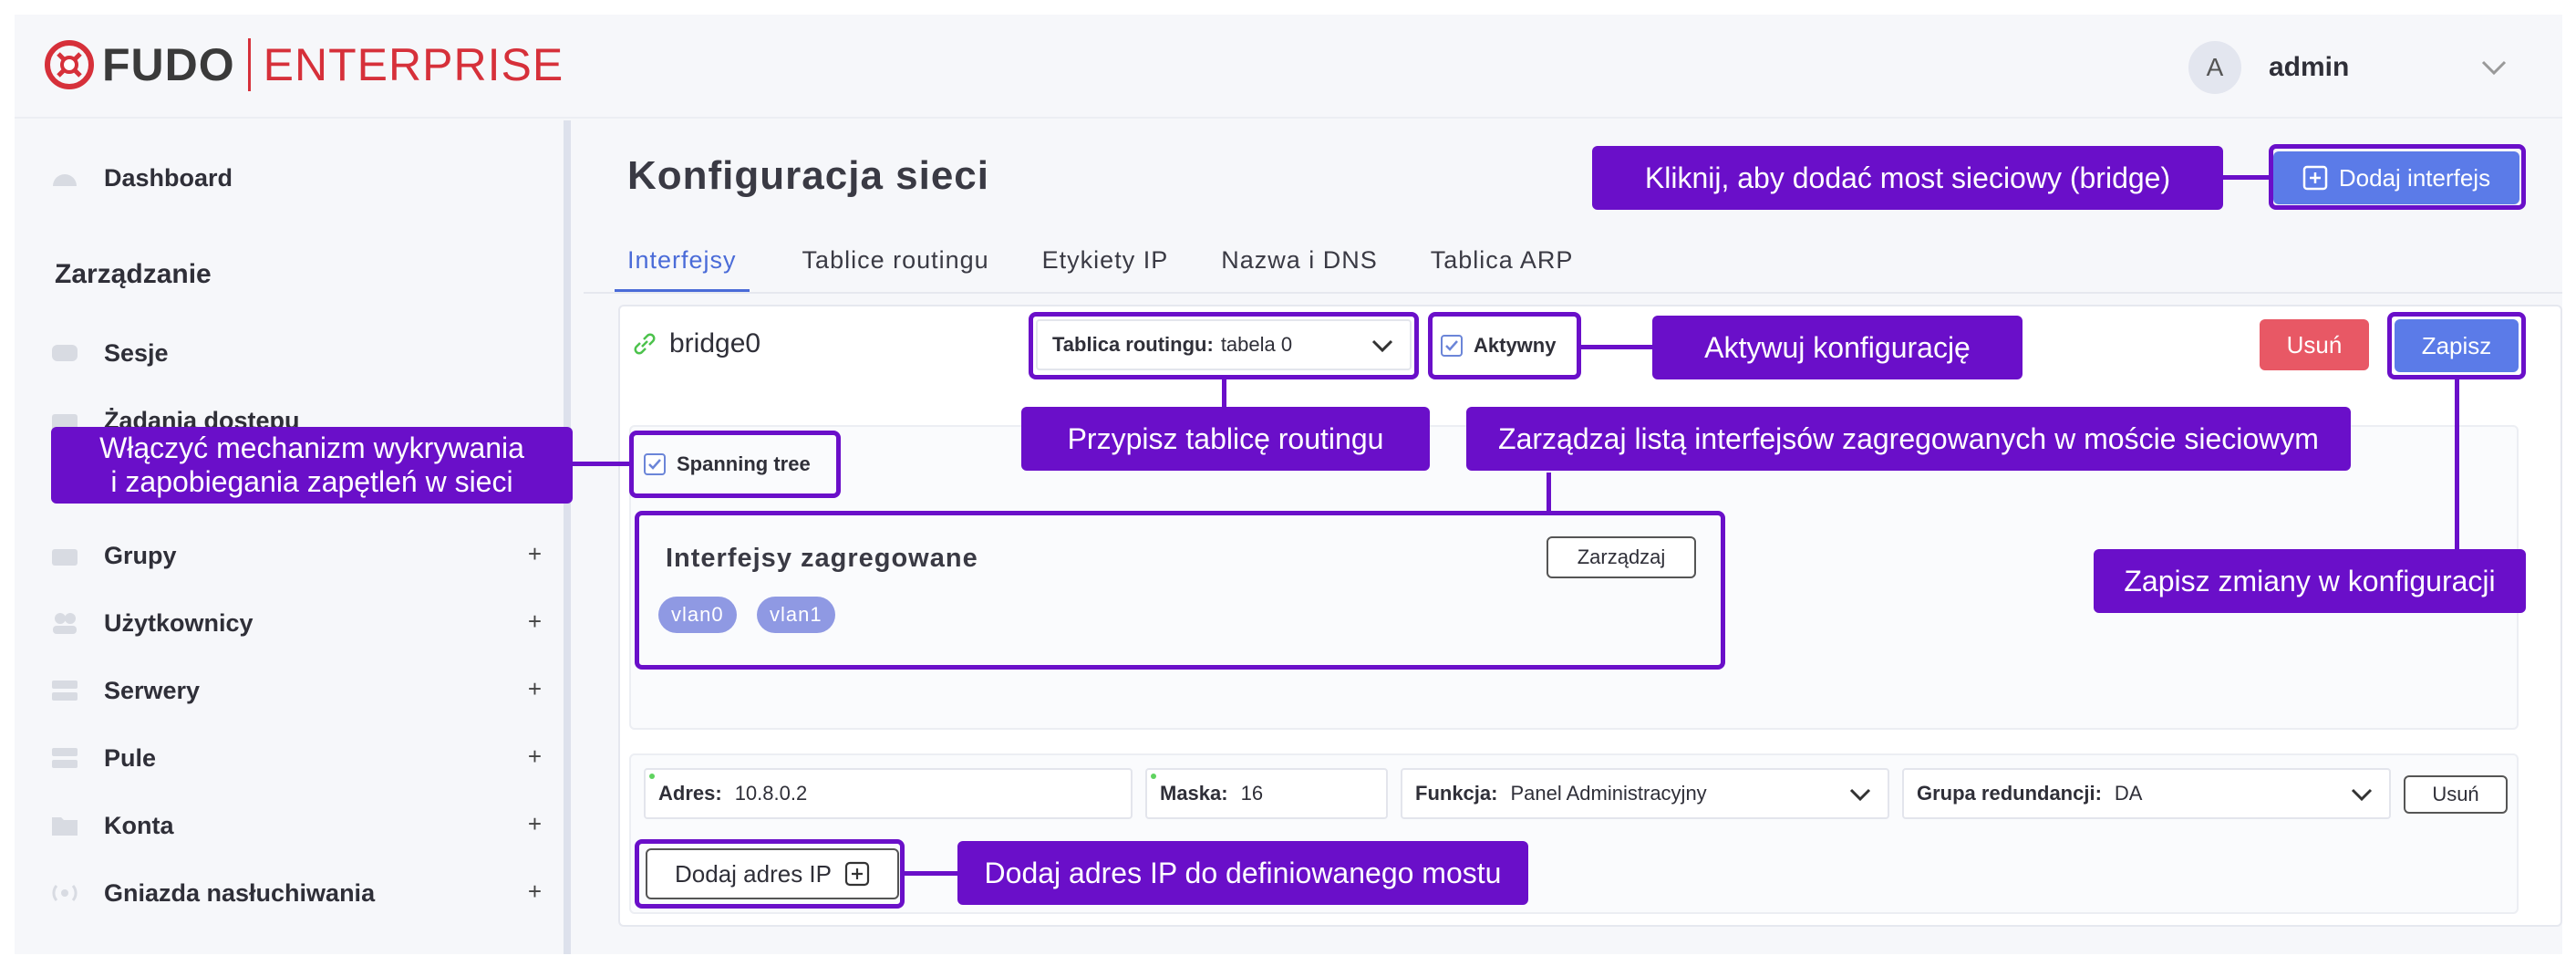 This screenshot has width=2576, height=966. What do you see at coordinates (295, 178) in the screenshot?
I see `sidebar-item-dashboard: Dashboard` at bounding box center [295, 178].